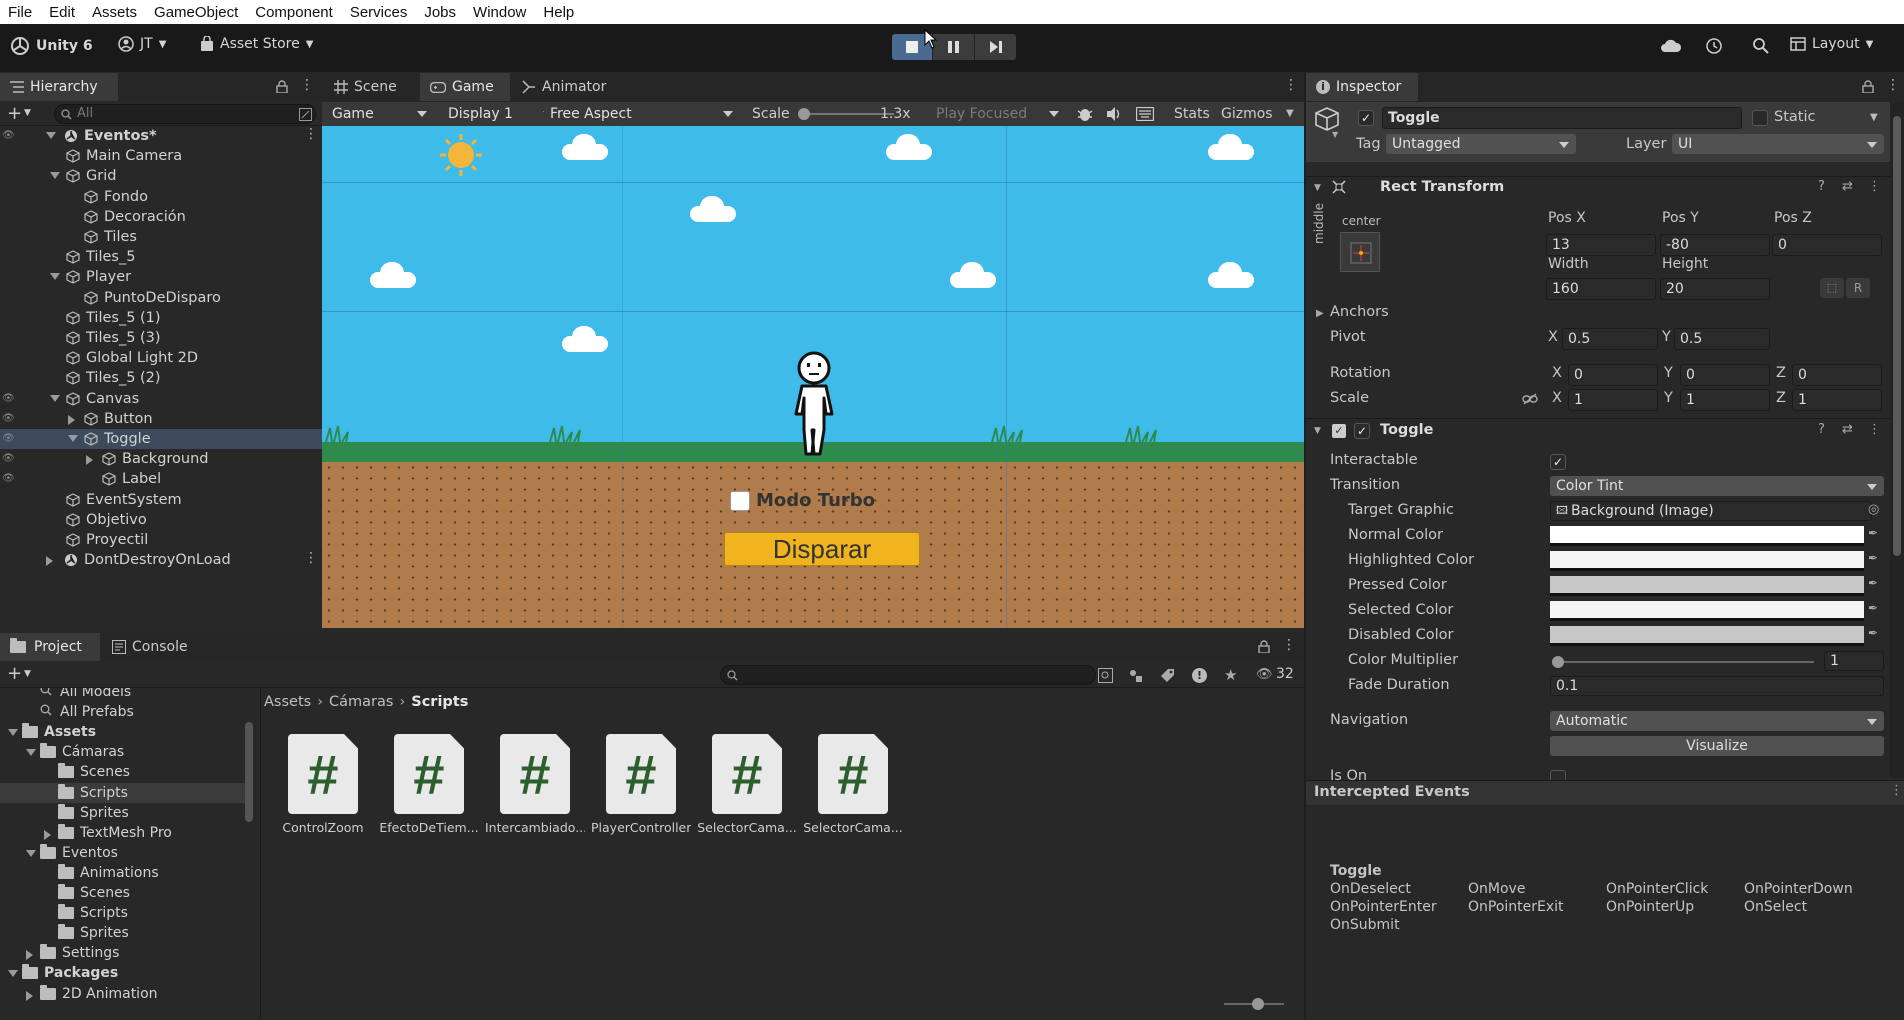 This screenshot has width=1904, height=1020. I want to click on history-icon, so click(1714, 46).